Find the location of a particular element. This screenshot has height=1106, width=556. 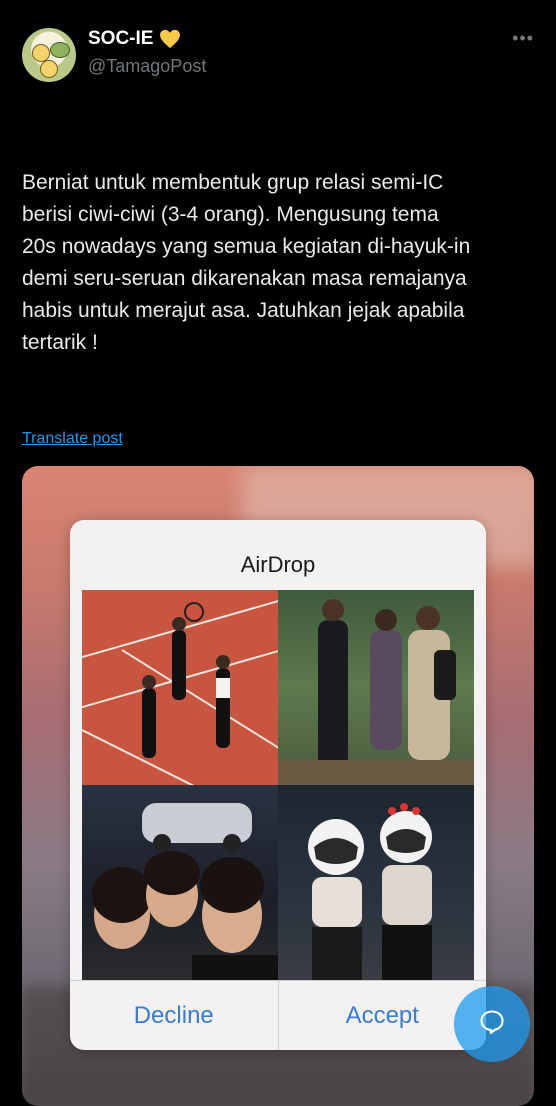

author-name: SOC-IE is located at coordinates (134, 39).